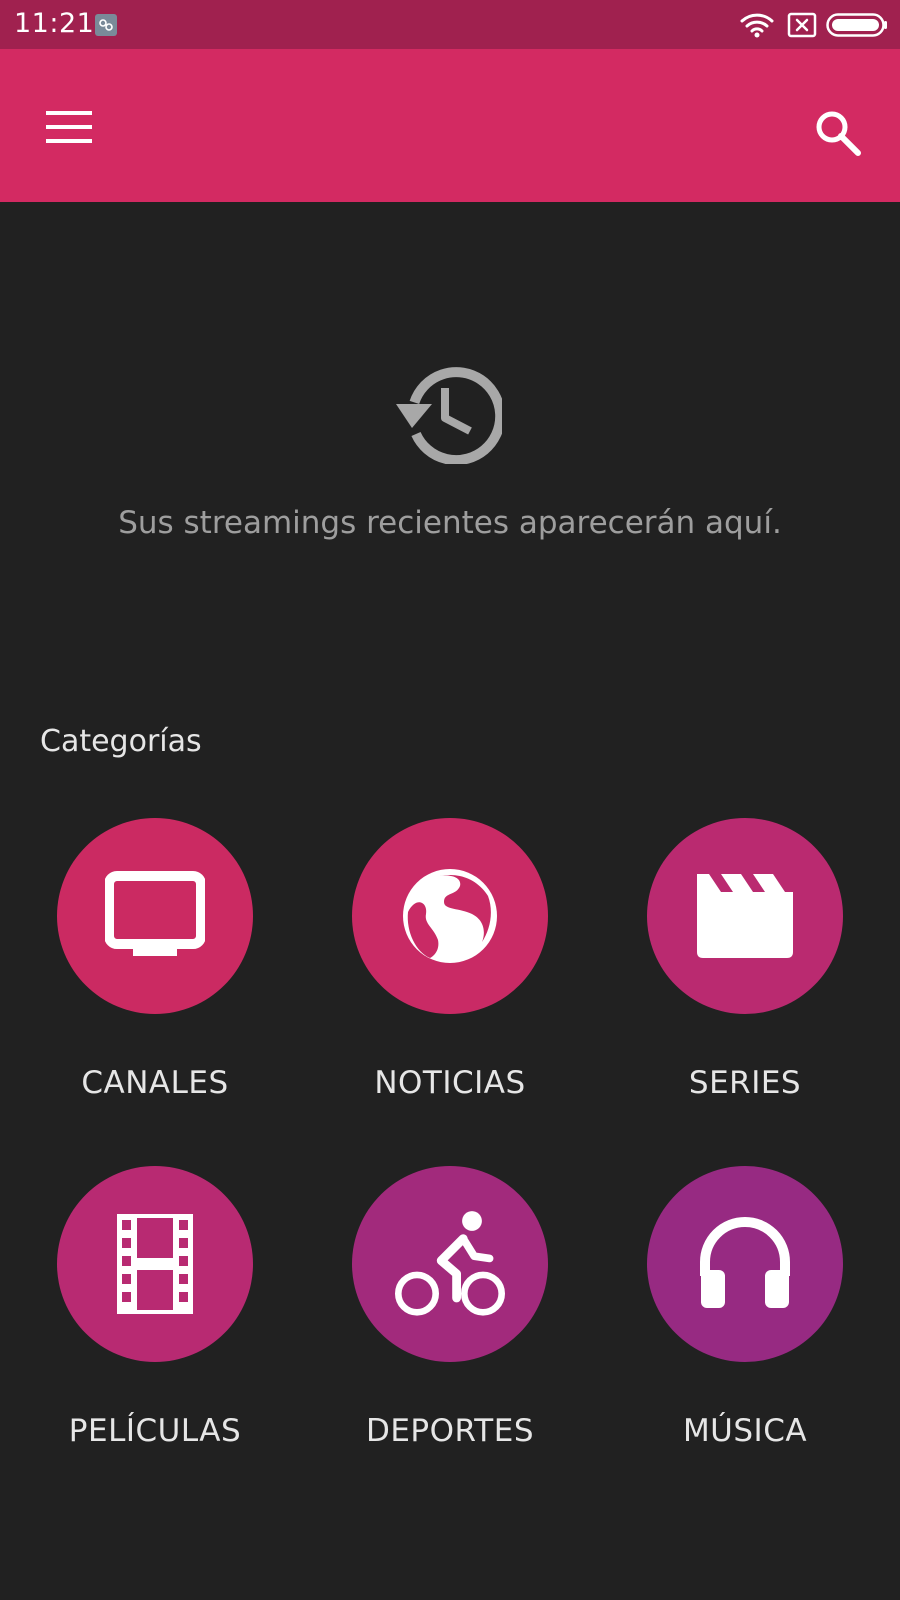  Describe the element at coordinates (450, 1431) in the screenshot. I see `category-deportes-label: DEPORTES` at that location.